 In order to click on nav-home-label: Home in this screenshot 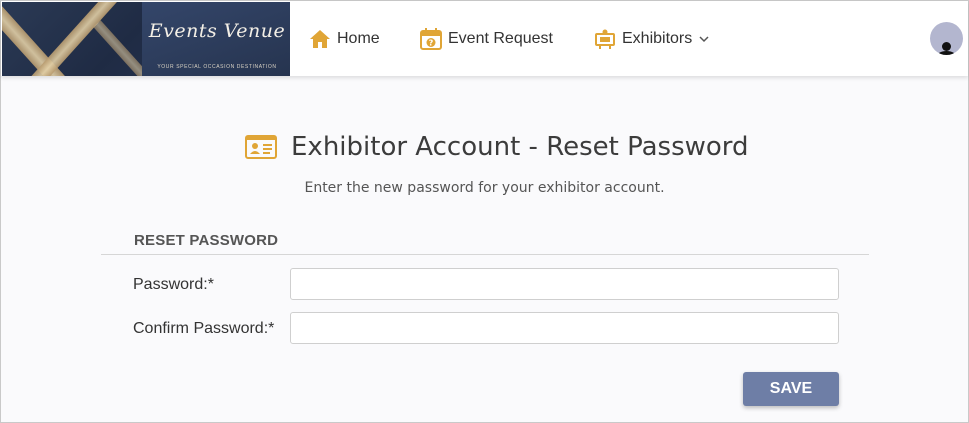, I will do `click(358, 38)`.